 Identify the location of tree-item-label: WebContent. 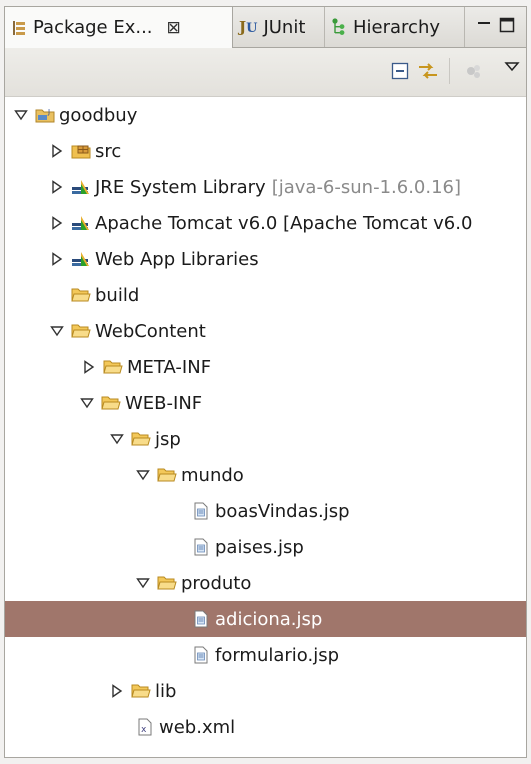
(150, 331).